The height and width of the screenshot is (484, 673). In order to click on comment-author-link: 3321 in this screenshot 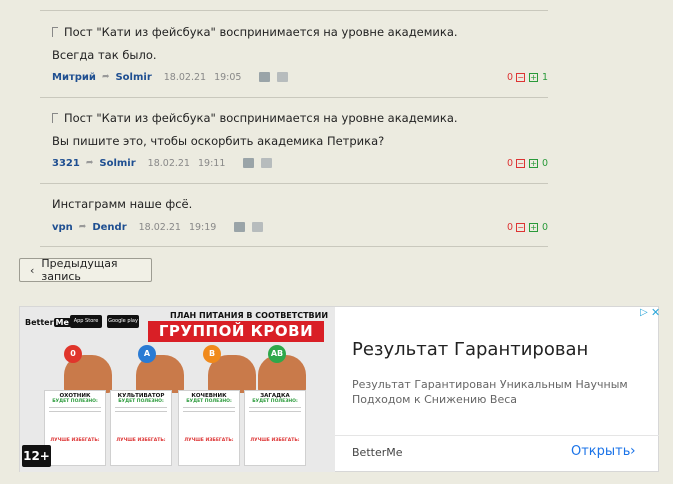, I will do `click(66, 163)`.